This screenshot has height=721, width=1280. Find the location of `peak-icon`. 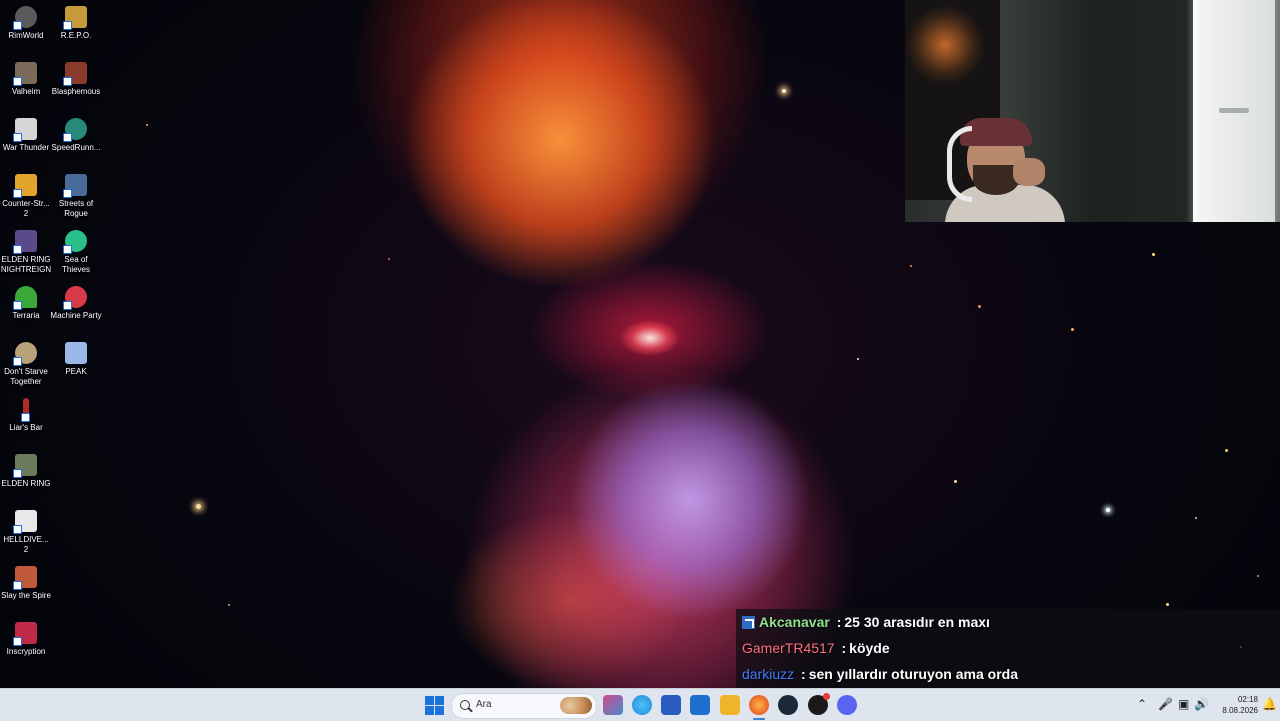

peak-icon is located at coordinates (76, 353).